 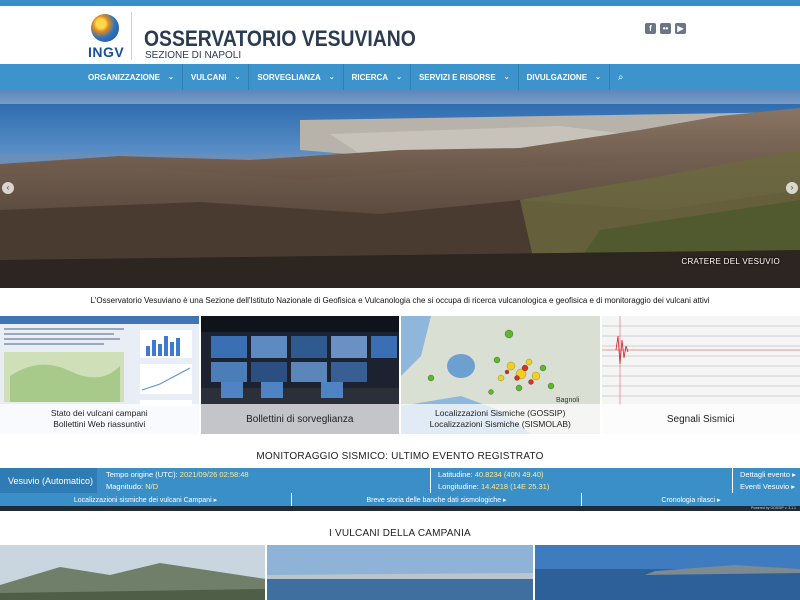 I want to click on origin-time-label: Tempo origine (UTC):, so click(x=142, y=474).